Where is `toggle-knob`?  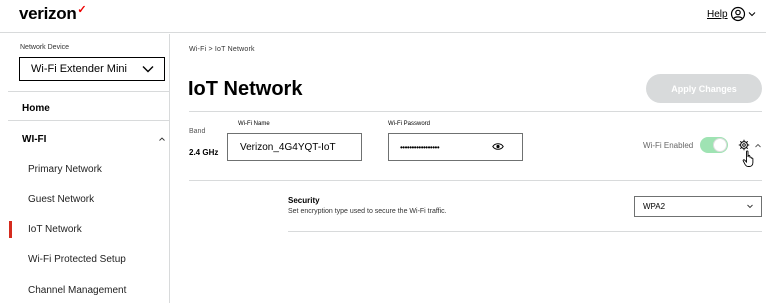
toggle-knob is located at coordinates (720, 145).